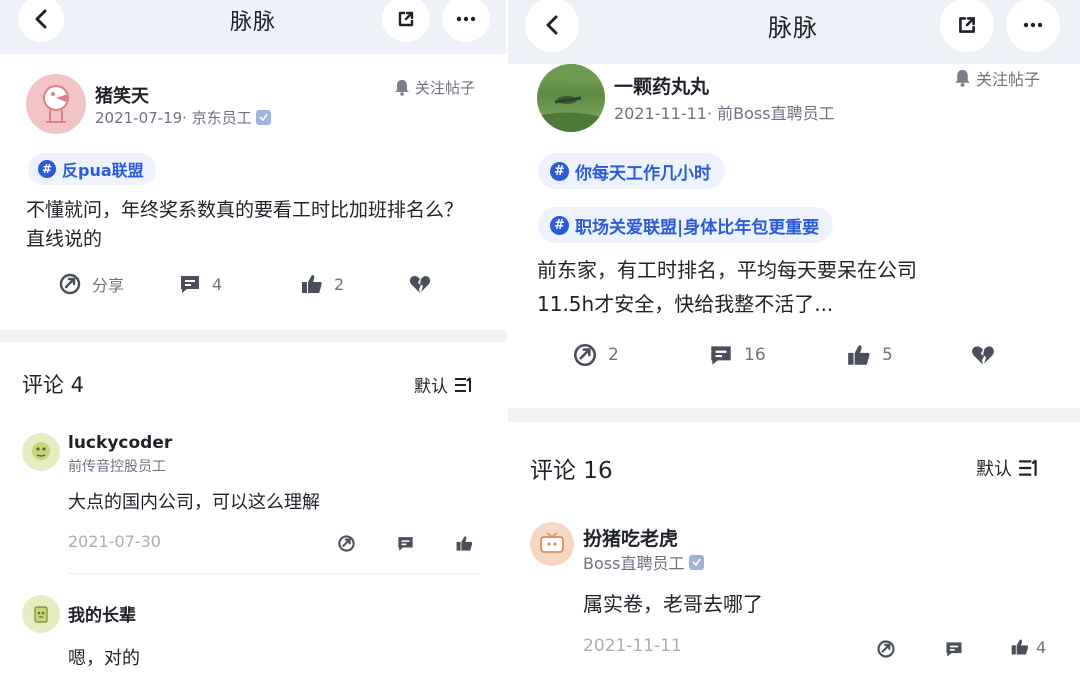  Describe the element at coordinates (631, 171) in the screenshot. I see `topic-tag: # 你每天工作几小时` at that location.